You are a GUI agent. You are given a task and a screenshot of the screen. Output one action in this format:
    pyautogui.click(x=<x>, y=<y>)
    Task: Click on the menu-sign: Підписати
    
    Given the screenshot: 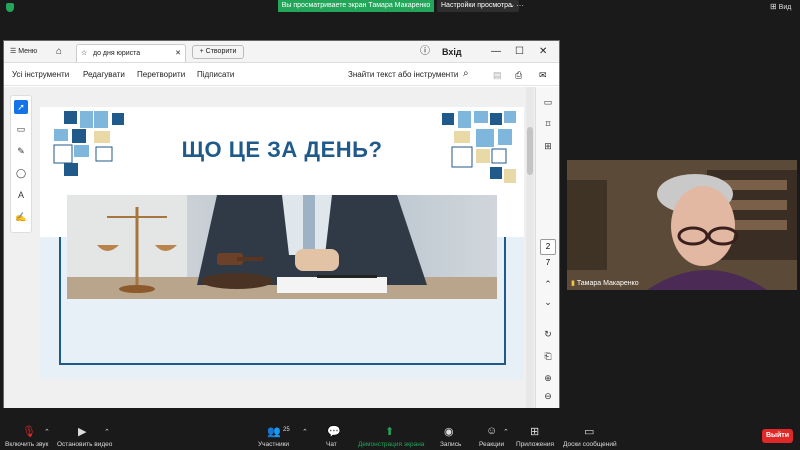 What is the action you would take?
    pyautogui.click(x=215, y=74)
    